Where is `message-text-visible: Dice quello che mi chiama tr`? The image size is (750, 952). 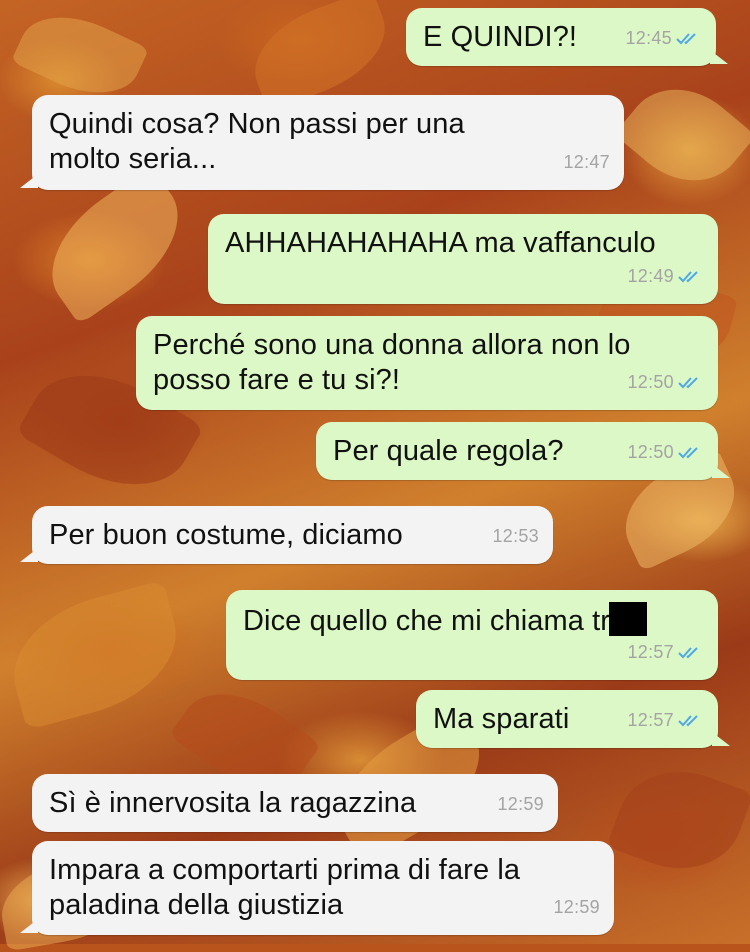 message-text-visible: Dice quello che mi chiama tr is located at coordinates (427, 621).